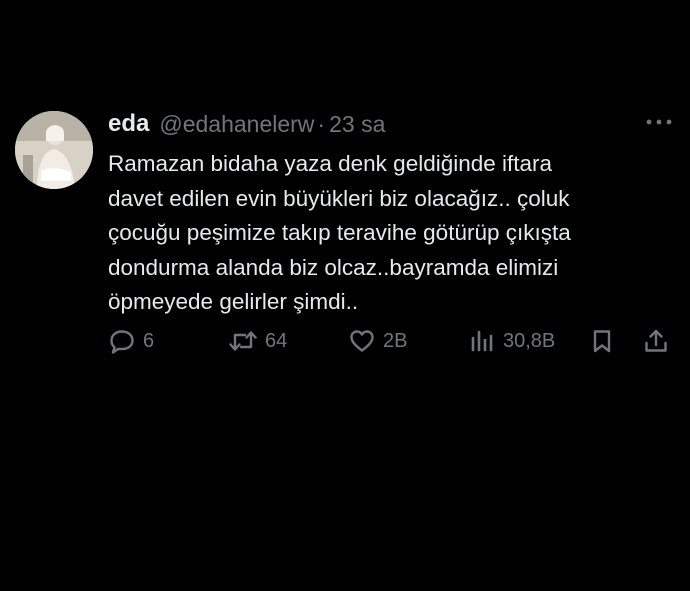  I want to click on more-options-button, so click(659, 122).